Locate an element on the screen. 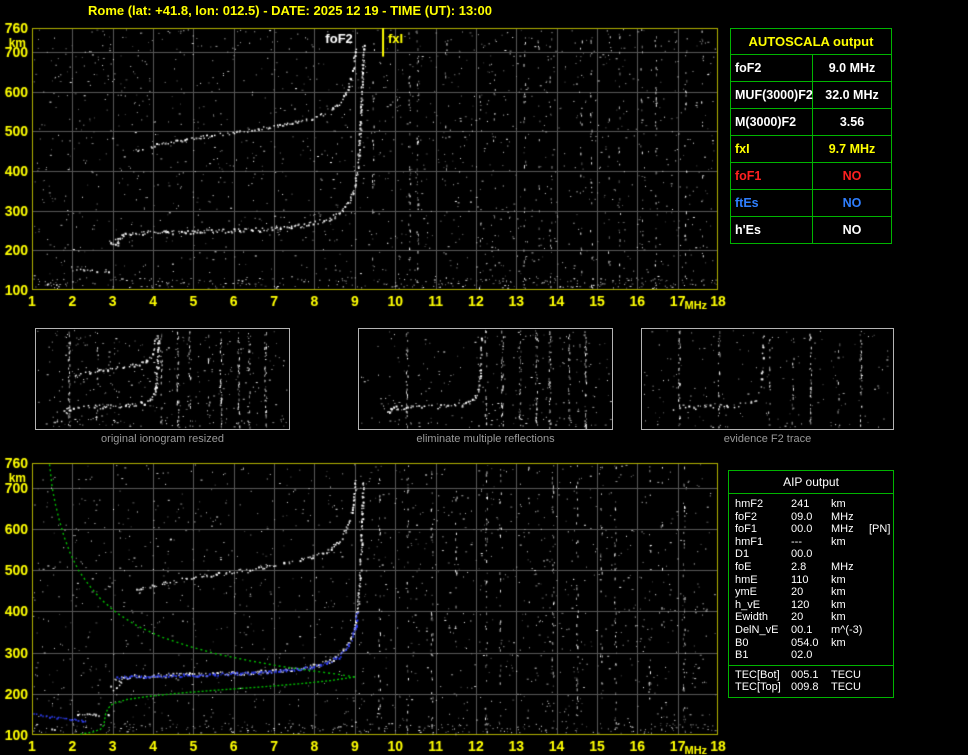  aip-row-tectop: TEC[Top] 009.8 TECU is located at coordinates (814, 687).